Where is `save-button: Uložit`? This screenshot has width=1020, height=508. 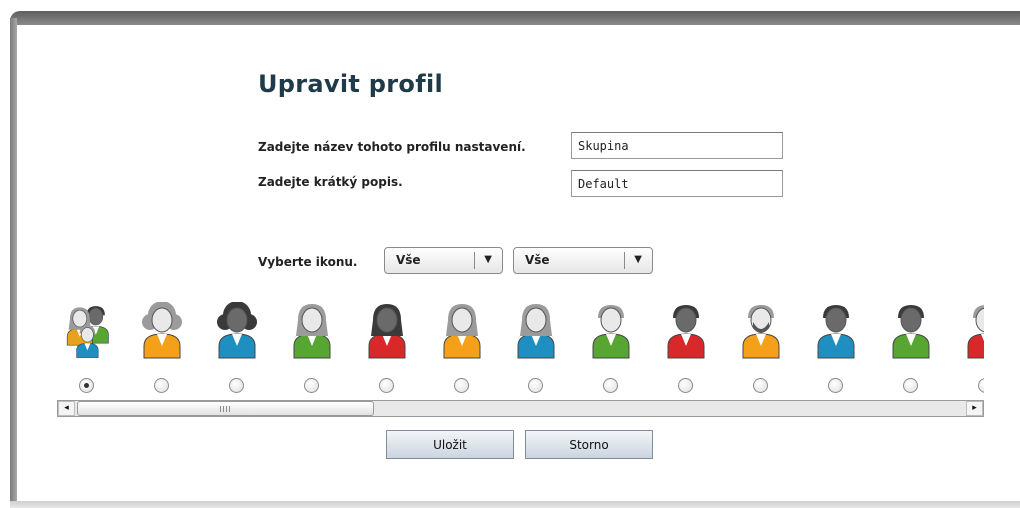
save-button: Uložit is located at coordinates (450, 444).